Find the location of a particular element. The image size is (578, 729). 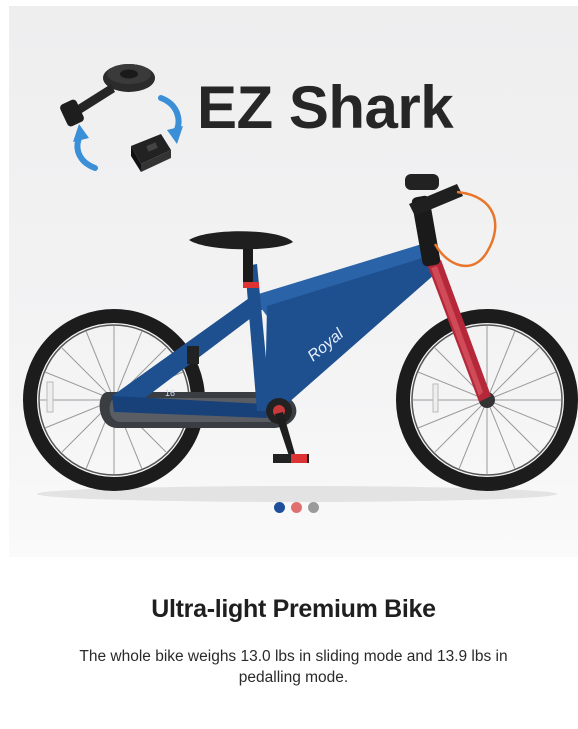

caption-title: Ultra-light Premium Bike is located at coordinates (293, 609).